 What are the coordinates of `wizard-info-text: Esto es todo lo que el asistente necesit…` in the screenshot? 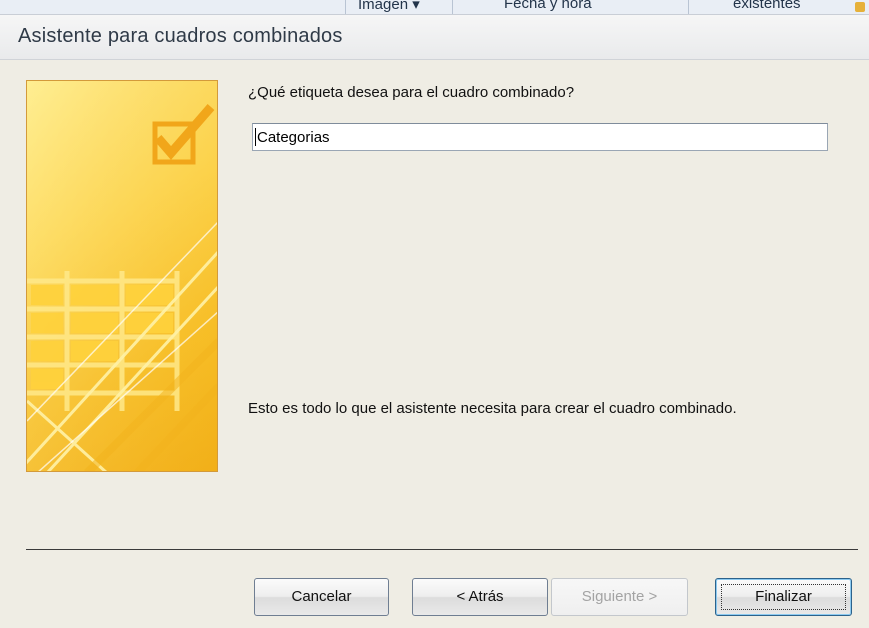 It's located at (492, 408).